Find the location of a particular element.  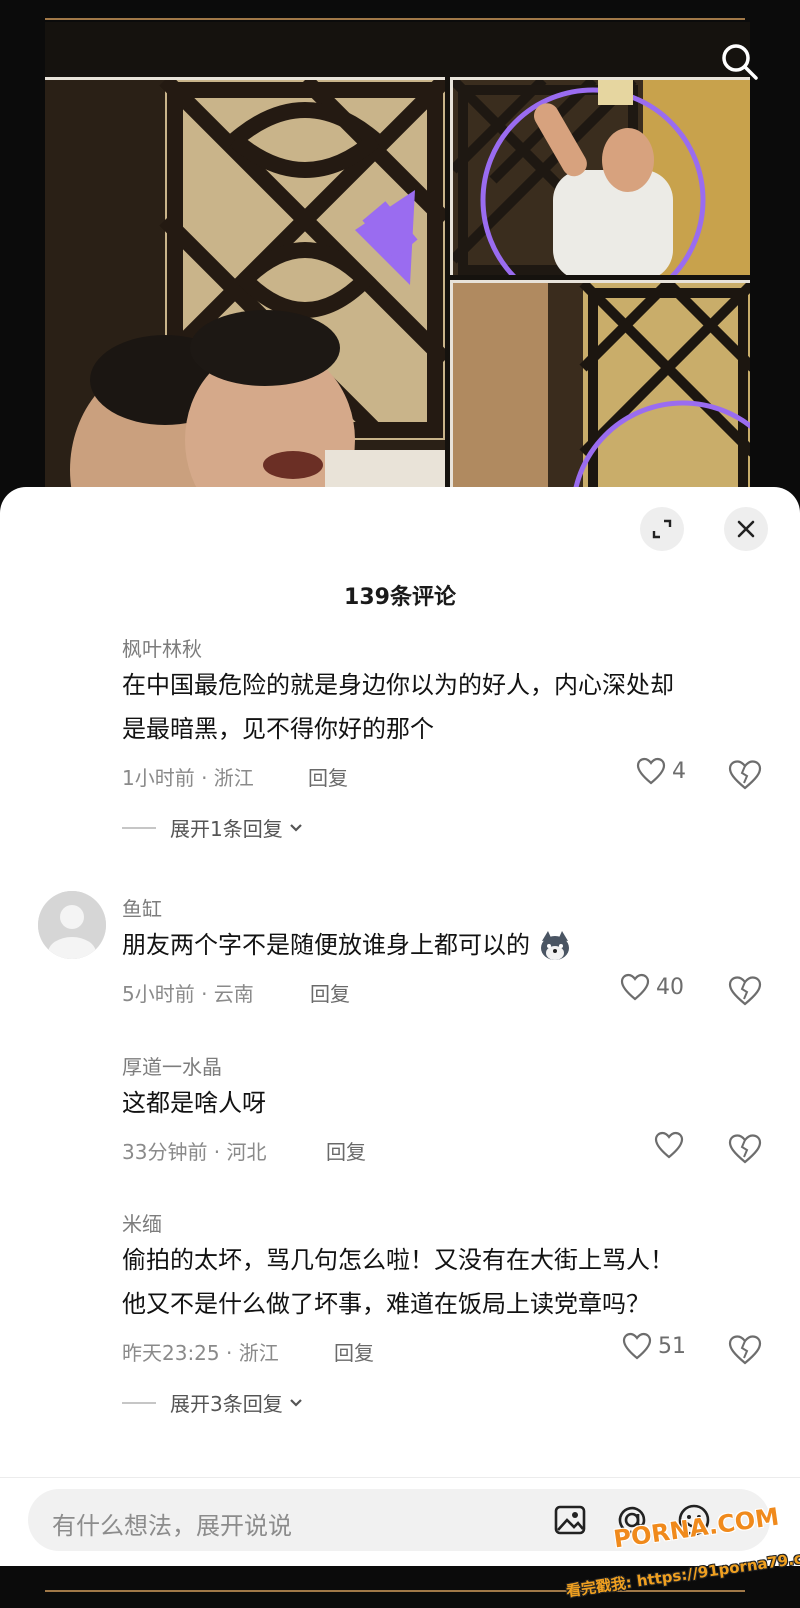

watermark-url: 看完戳我: https://91porna79.com is located at coordinates (682, 1573).